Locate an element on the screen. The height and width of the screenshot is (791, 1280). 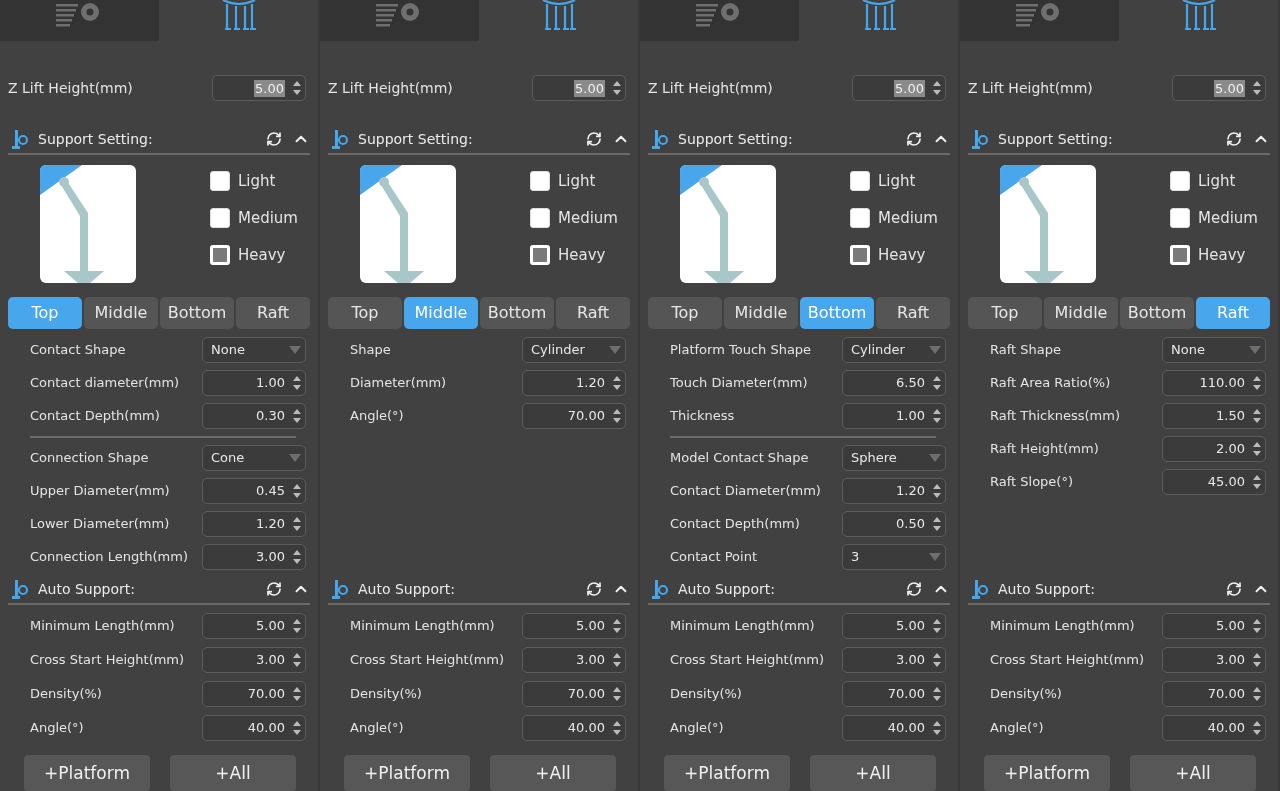
dropdown-field: Cylinder is located at coordinates (574, 349).